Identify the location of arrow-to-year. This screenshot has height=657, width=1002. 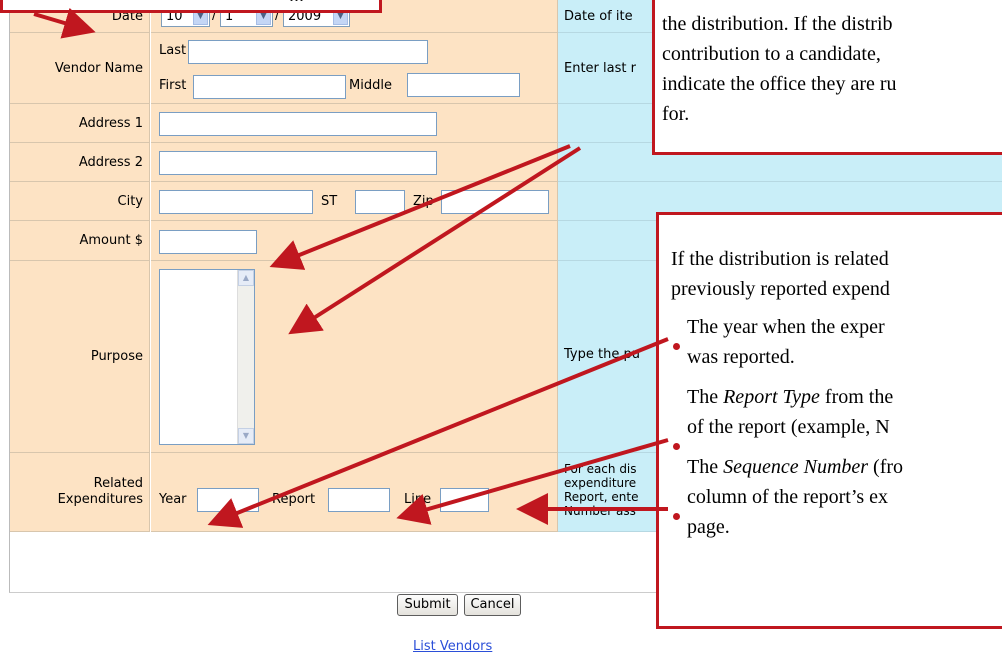
(438, 432).